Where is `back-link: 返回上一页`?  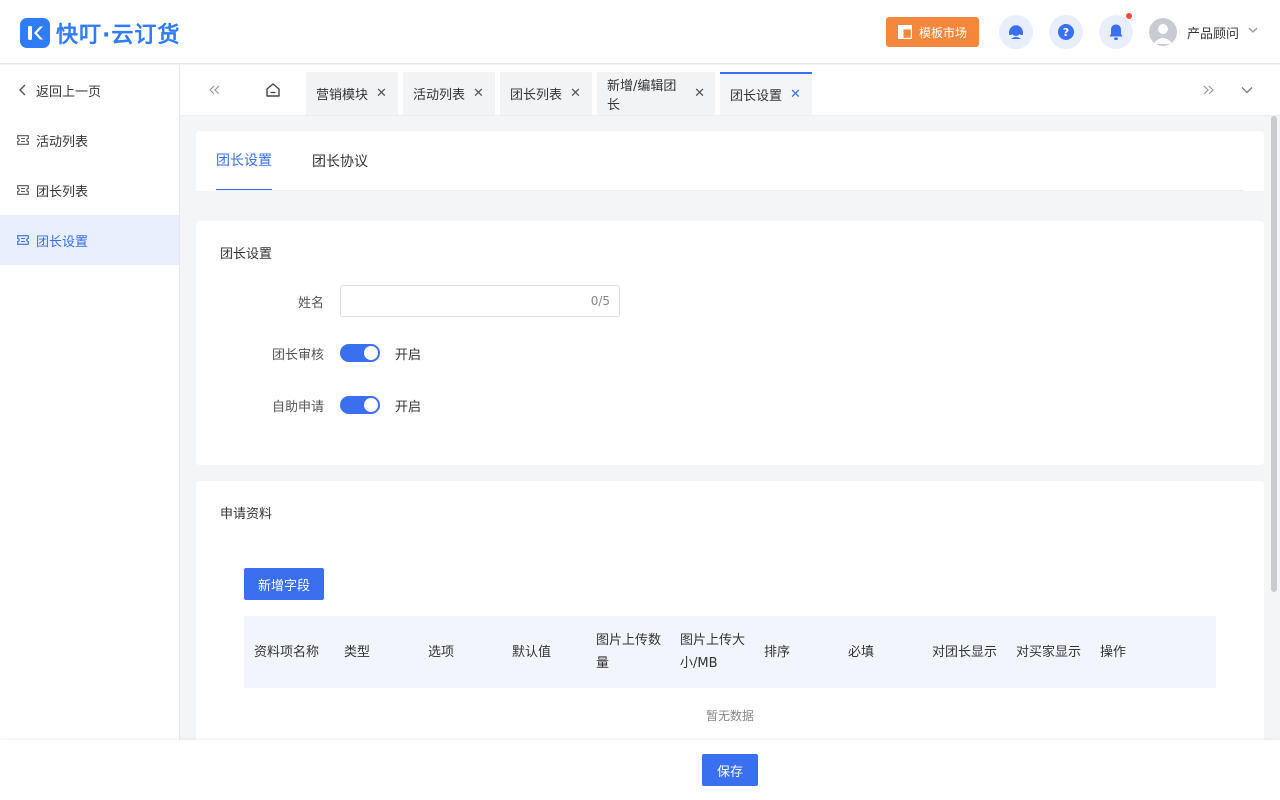
back-link: 返回上一页 is located at coordinates (89, 90).